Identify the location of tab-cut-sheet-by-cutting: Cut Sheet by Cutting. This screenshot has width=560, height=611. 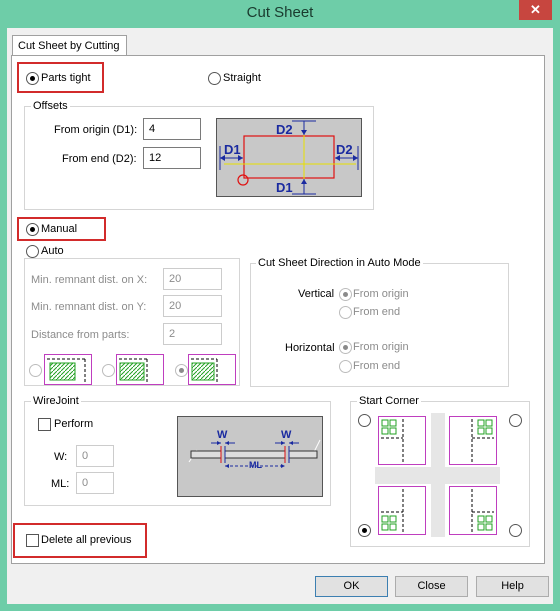
(69, 45).